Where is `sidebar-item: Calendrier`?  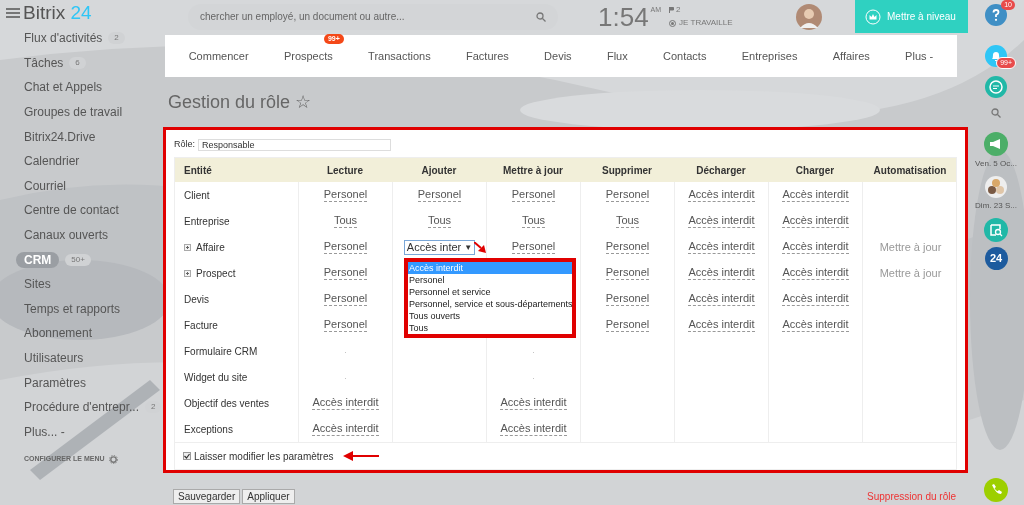 sidebar-item: Calendrier is located at coordinates (52, 161).